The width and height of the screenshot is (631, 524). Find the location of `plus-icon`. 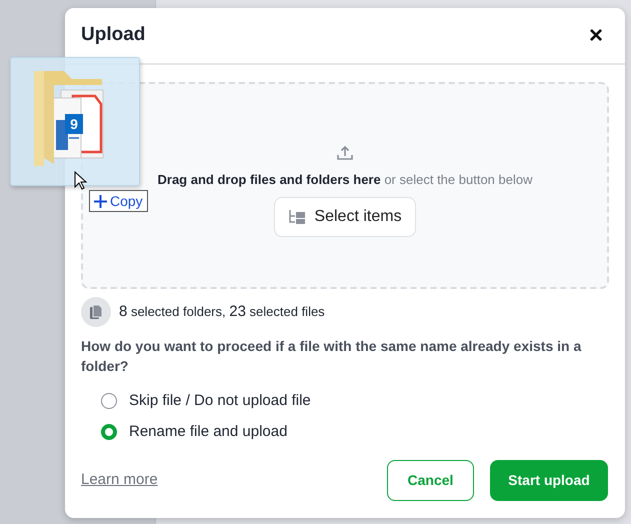

plus-icon is located at coordinates (100, 201).